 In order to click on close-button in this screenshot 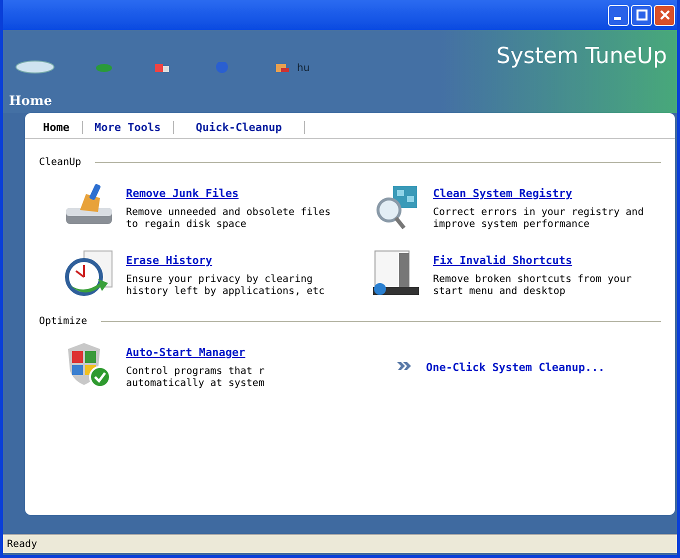, I will do `click(664, 15)`.